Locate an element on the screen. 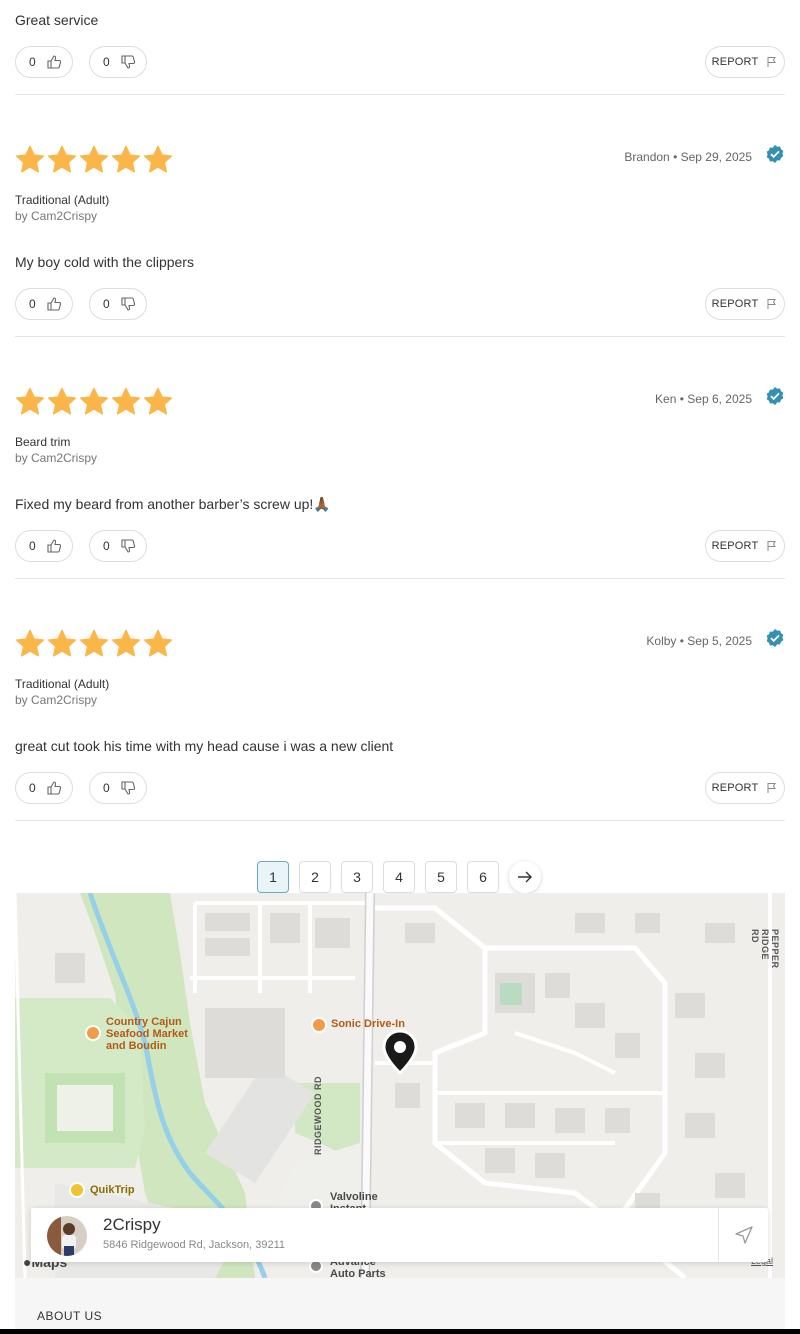 This screenshot has width=800, height=1334. arrow-right-icon is located at coordinates (525, 877).